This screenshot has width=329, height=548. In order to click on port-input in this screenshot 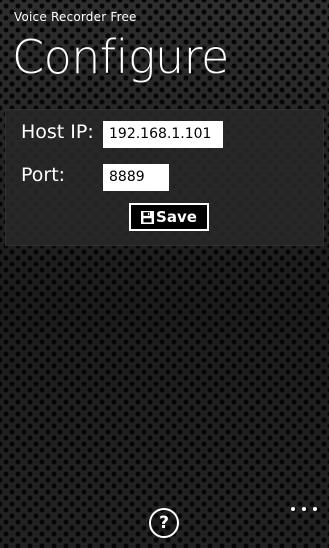, I will do `click(136, 177)`.